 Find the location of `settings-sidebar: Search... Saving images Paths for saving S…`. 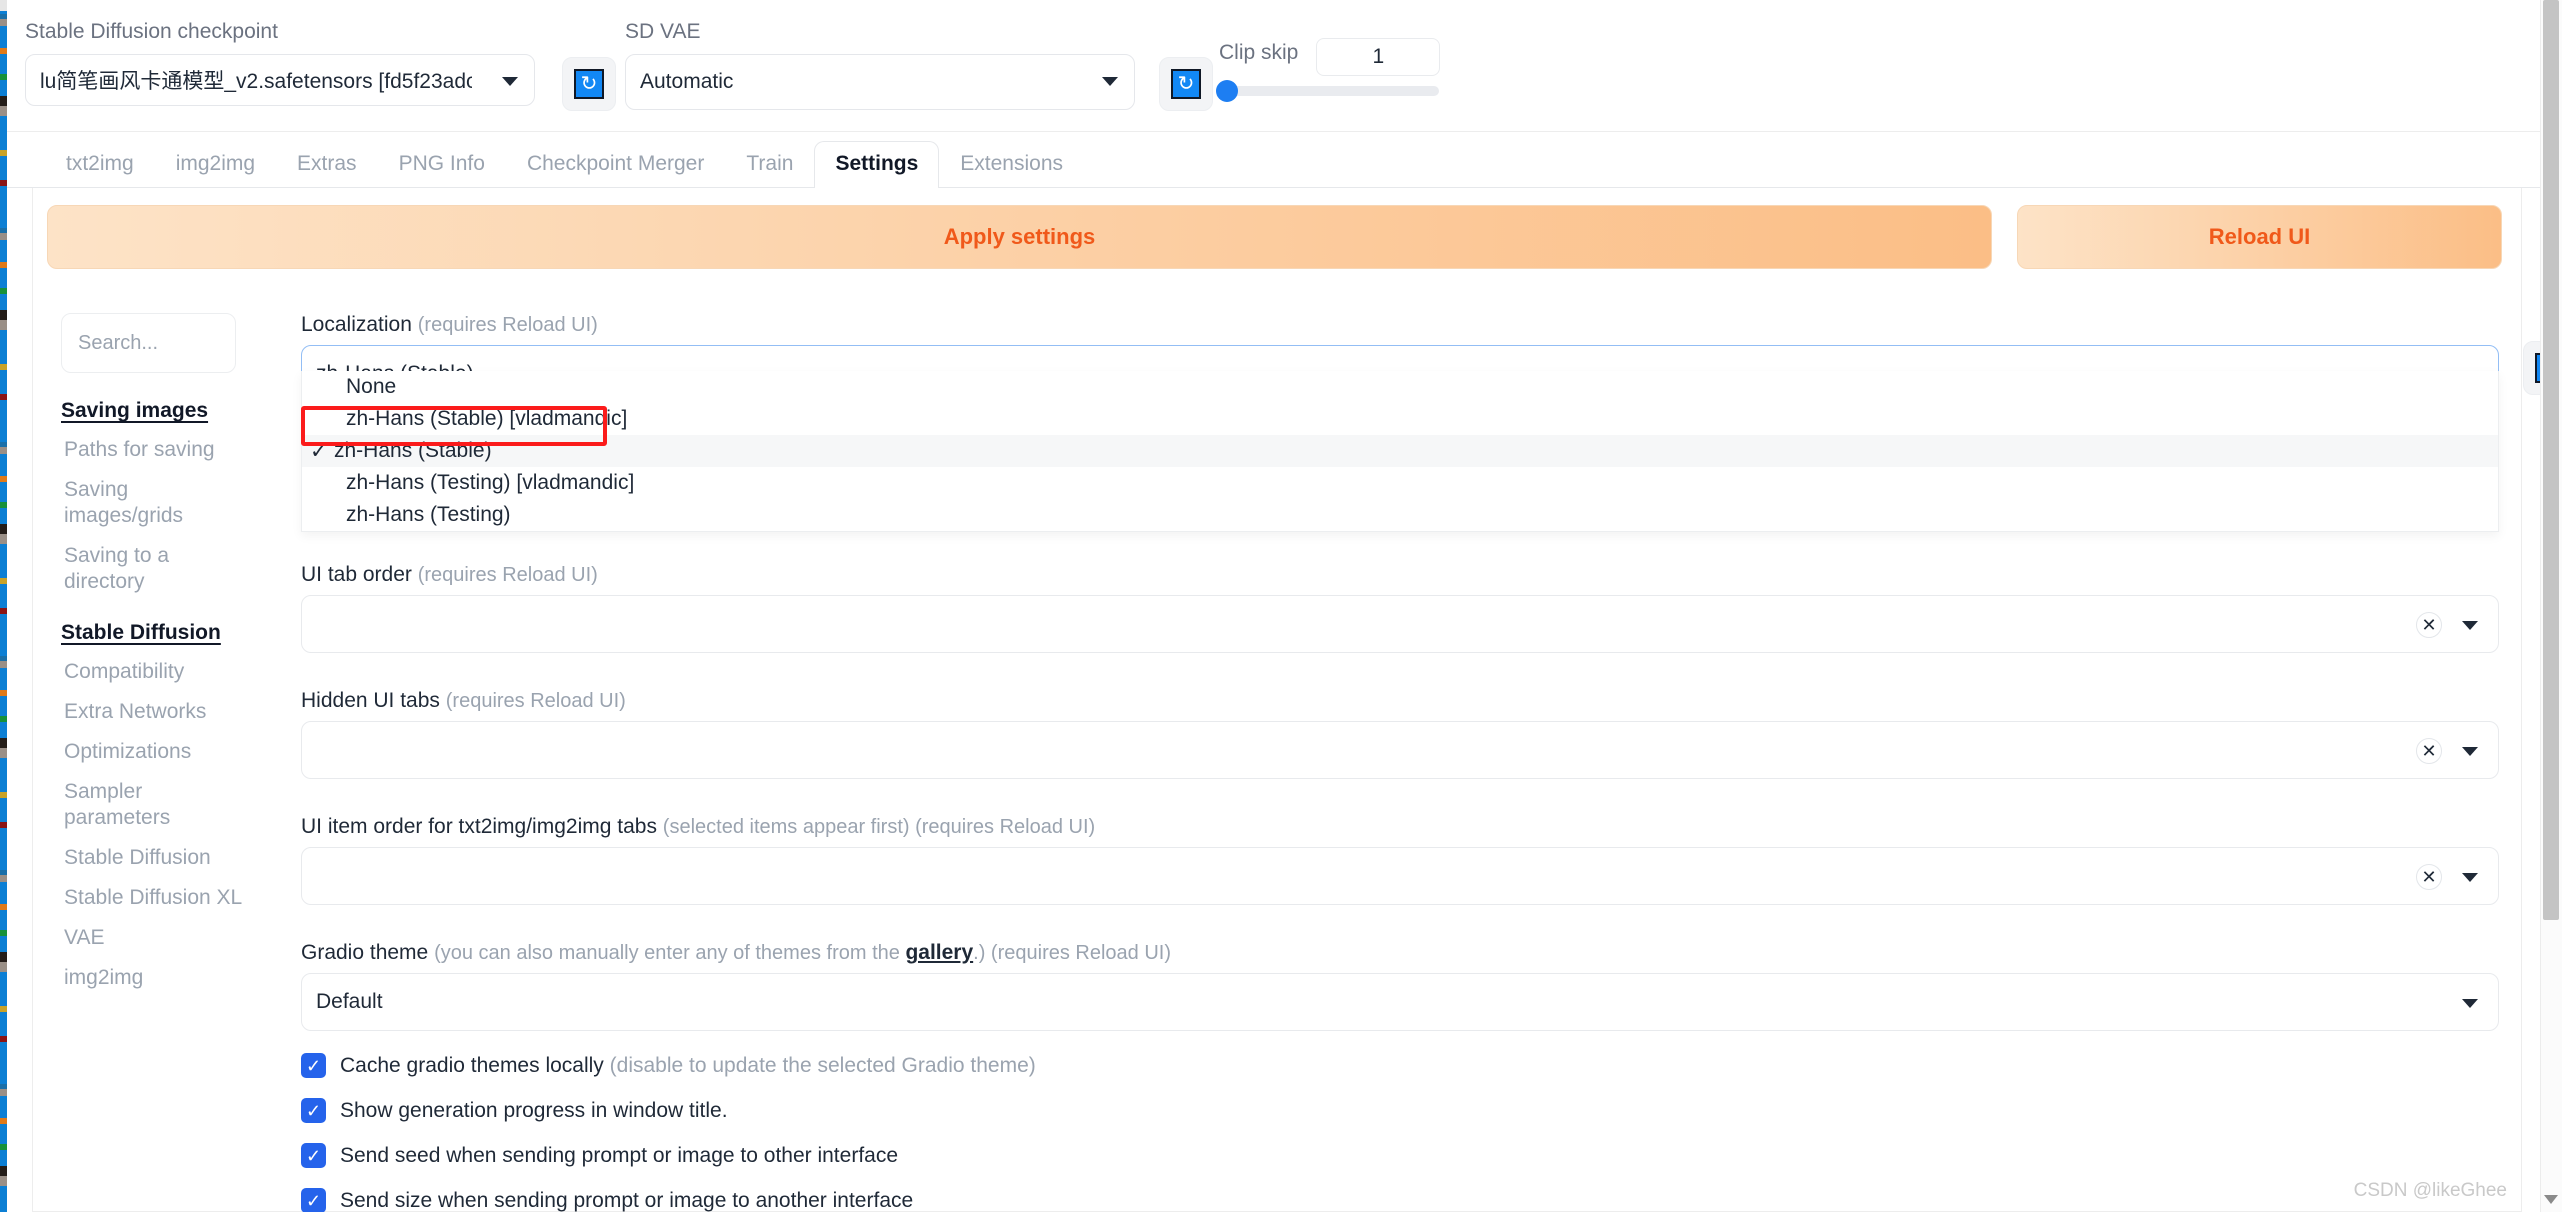

settings-sidebar: Search... Saving images Paths for saving S… is located at coordinates (173, 652).